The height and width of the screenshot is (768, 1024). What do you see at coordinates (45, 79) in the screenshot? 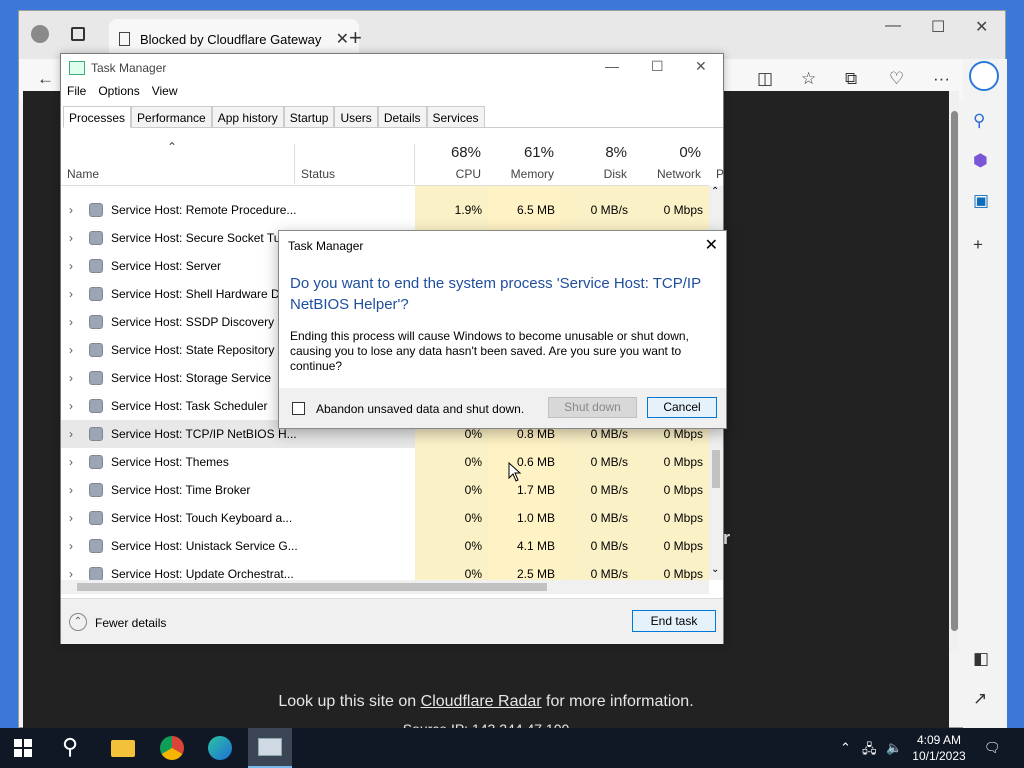
I see `back-icon: ←` at bounding box center [45, 79].